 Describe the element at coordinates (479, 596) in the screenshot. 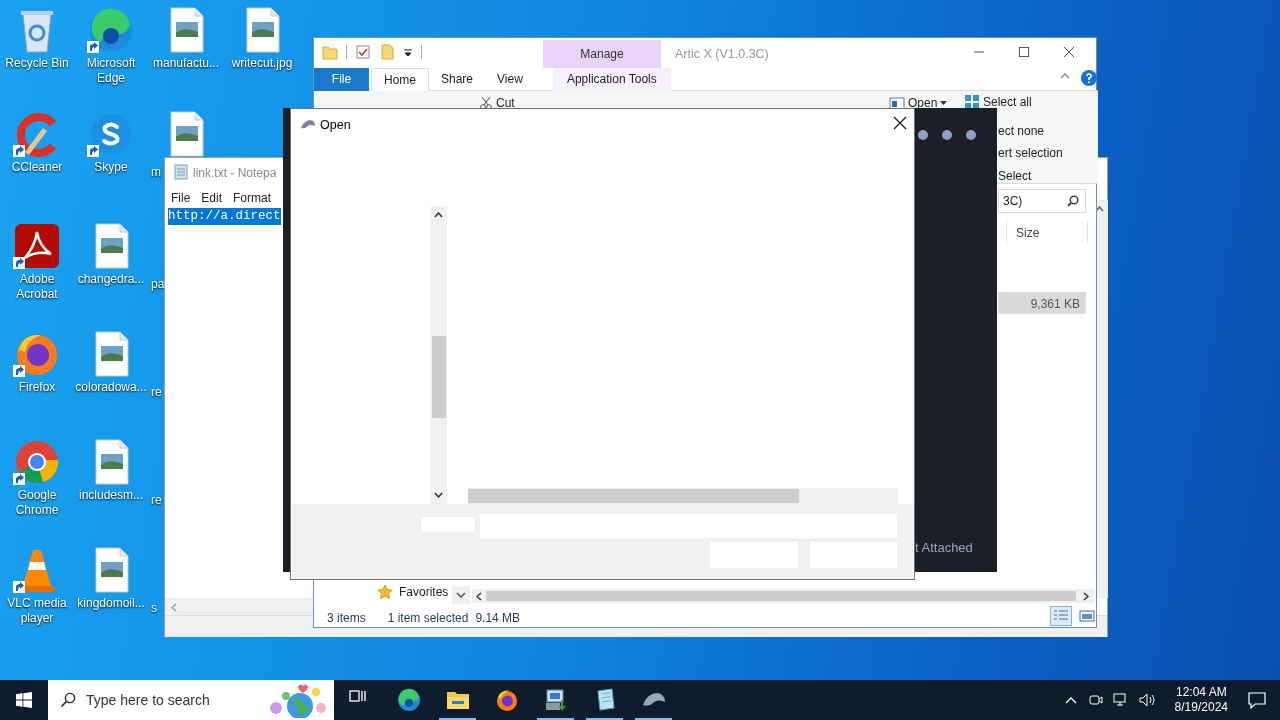

I see `scroll-left-icon` at that location.